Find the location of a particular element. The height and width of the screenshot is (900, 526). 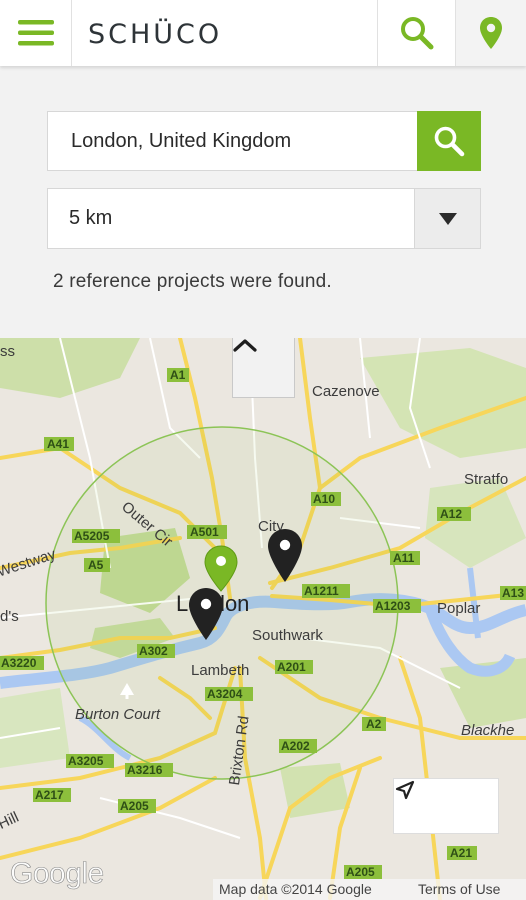

map-pin-icon is located at coordinates (491, 33).